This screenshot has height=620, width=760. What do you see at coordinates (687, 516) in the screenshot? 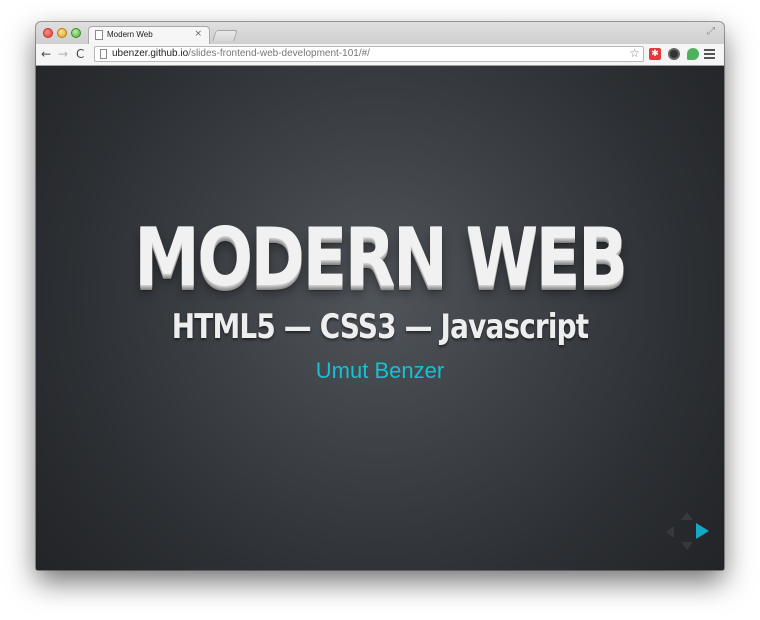
I see `nav-up-icon` at bounding box center [687, 516].